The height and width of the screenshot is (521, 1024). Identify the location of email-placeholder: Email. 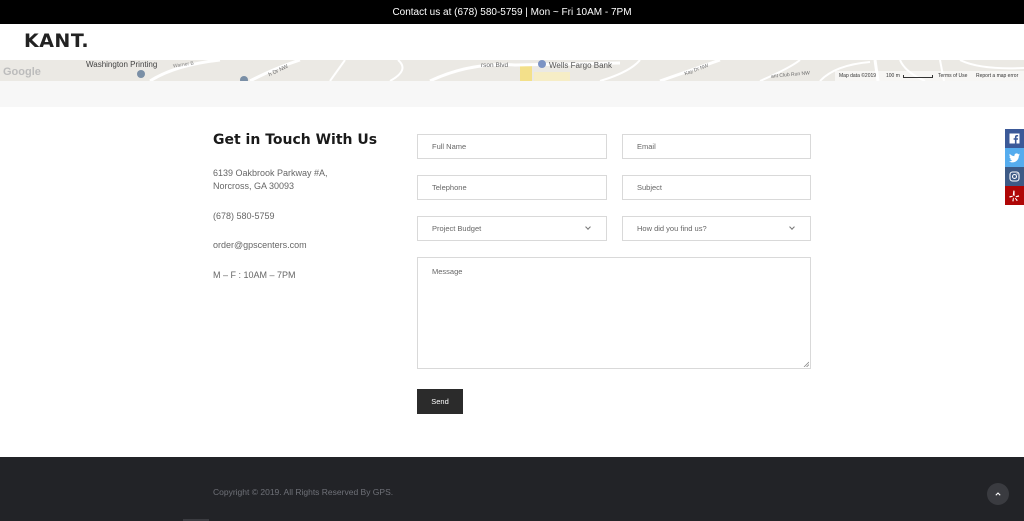
(646, 146).